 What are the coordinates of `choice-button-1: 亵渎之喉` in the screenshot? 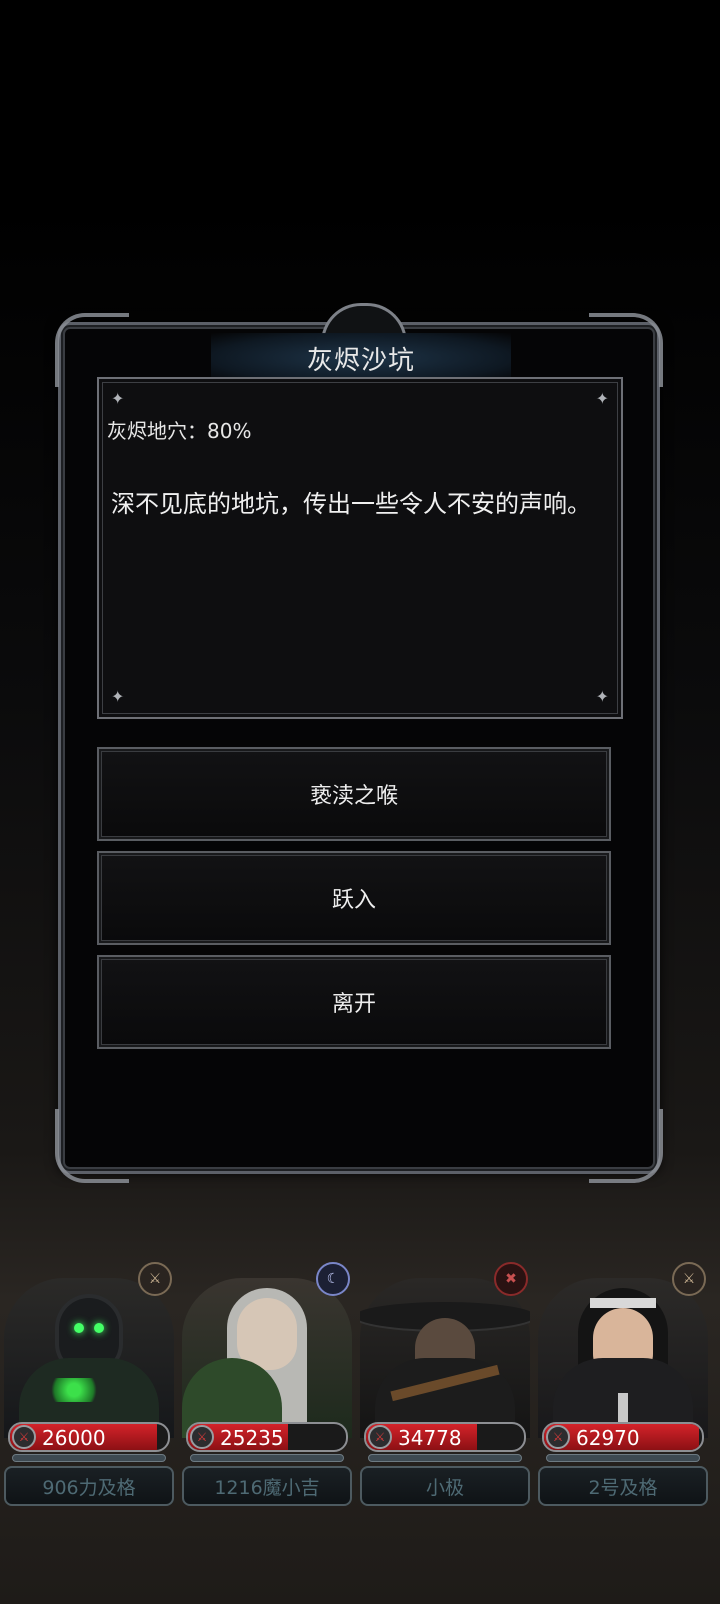 It's located at (354, 794).